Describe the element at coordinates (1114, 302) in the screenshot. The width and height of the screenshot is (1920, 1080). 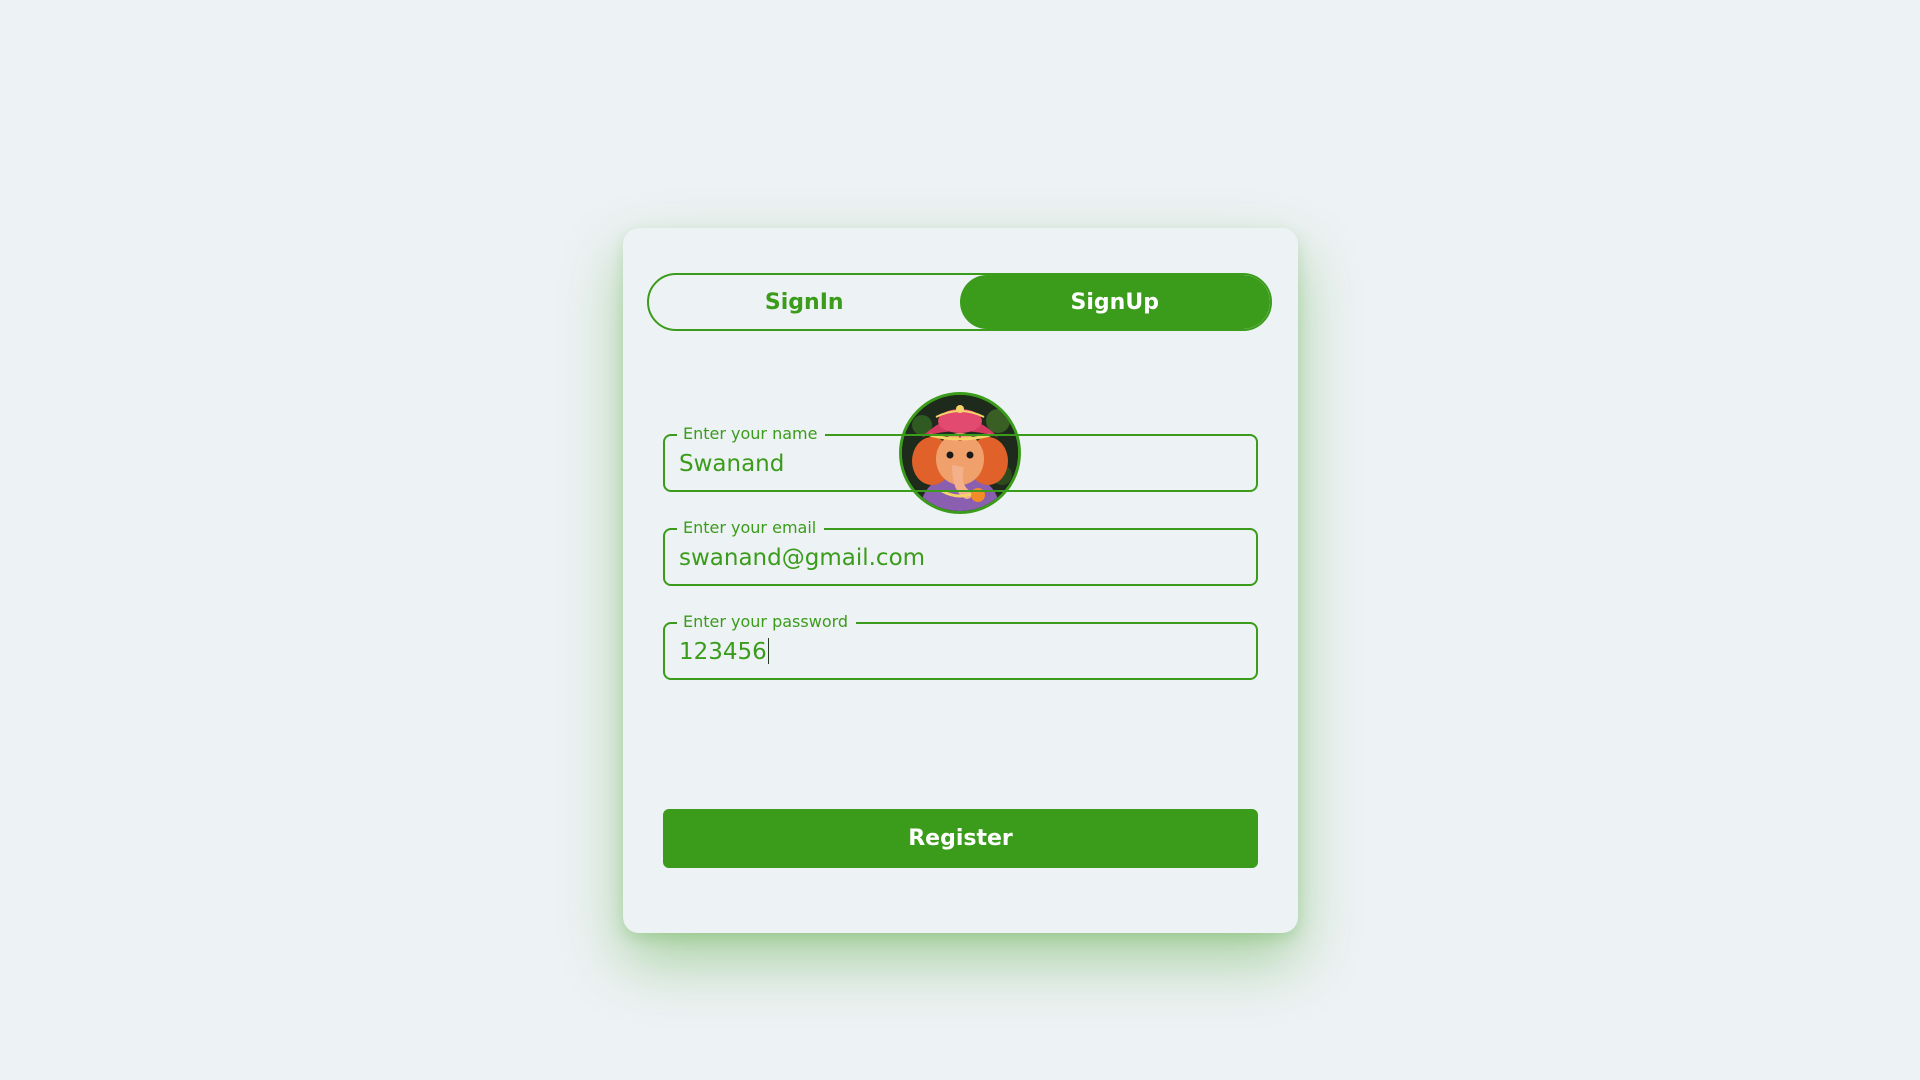
I see `tab-signup: SignUp` at that location.